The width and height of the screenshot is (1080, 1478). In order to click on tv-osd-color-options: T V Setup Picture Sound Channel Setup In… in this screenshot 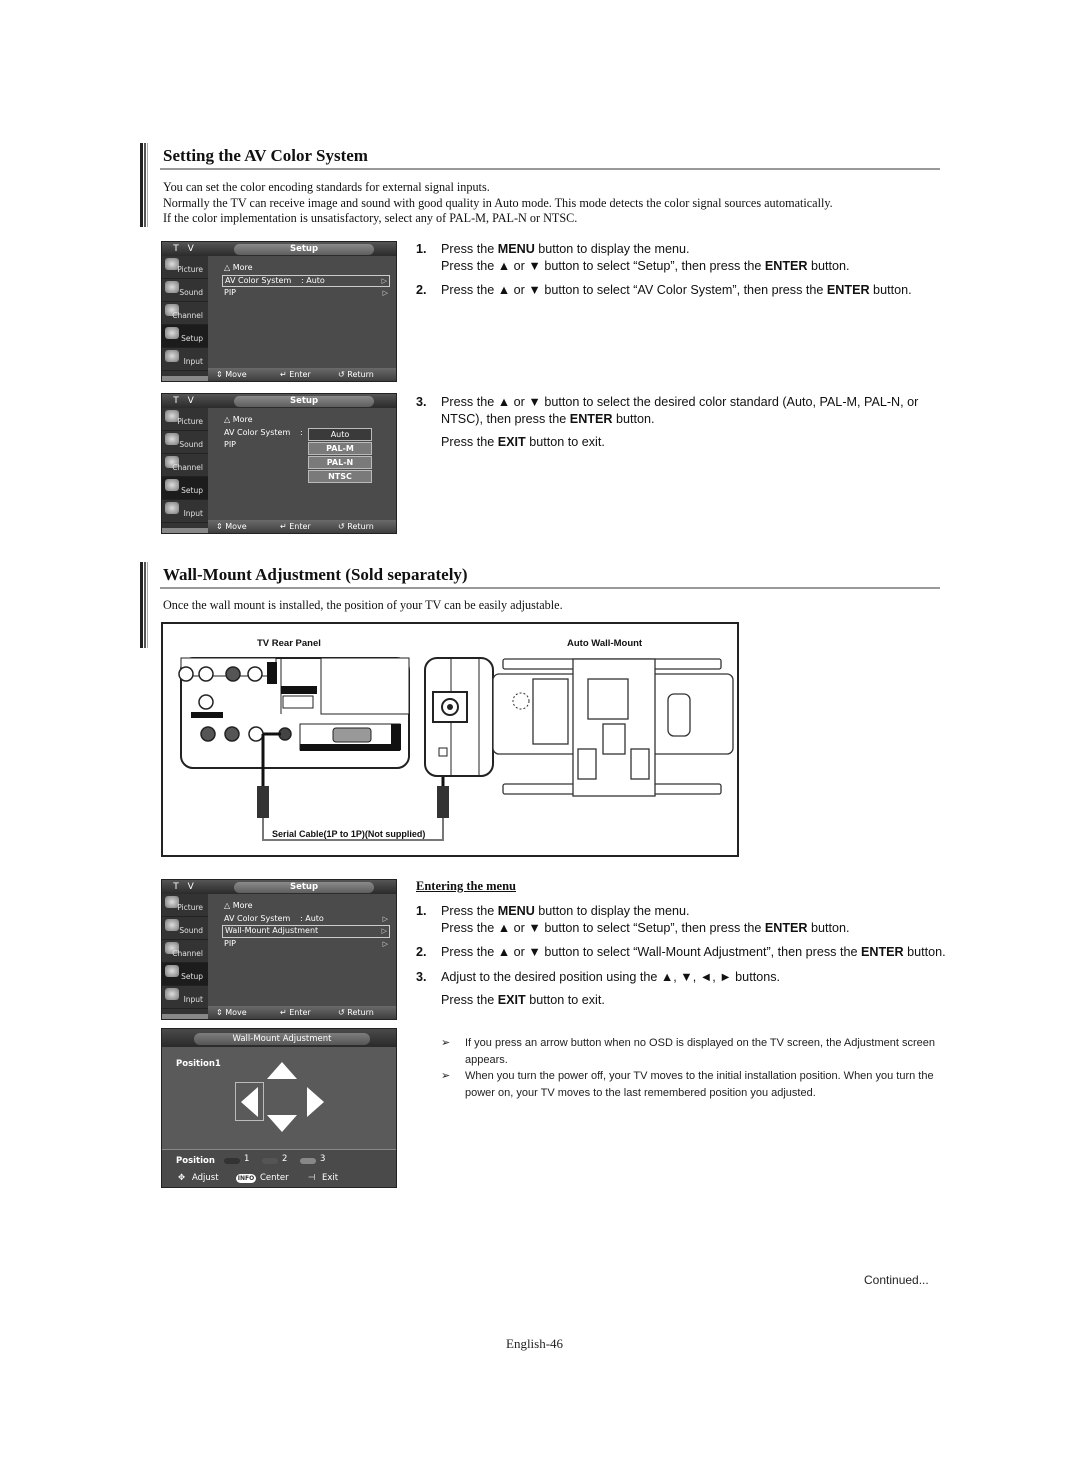, I will do `click(279, 463)`.